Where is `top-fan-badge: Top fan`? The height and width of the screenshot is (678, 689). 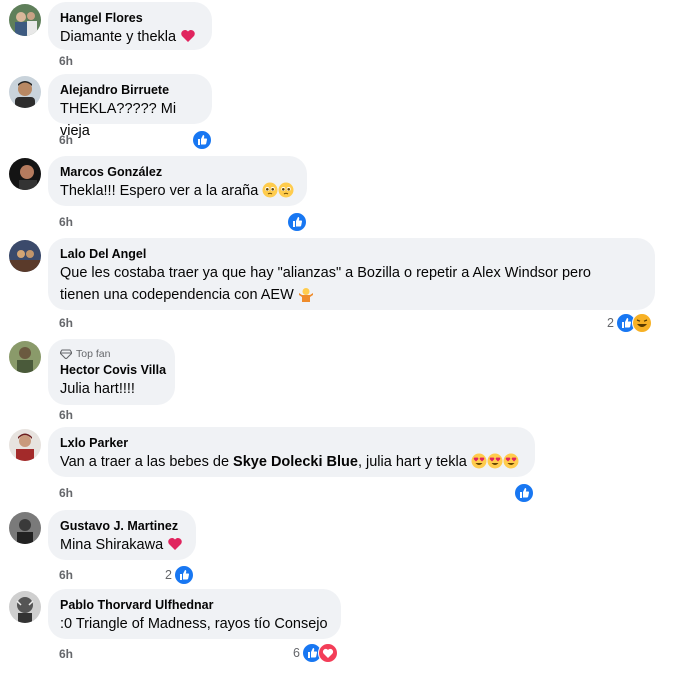
top-fan-badge: Top fan is located at coordinates (111, 354).